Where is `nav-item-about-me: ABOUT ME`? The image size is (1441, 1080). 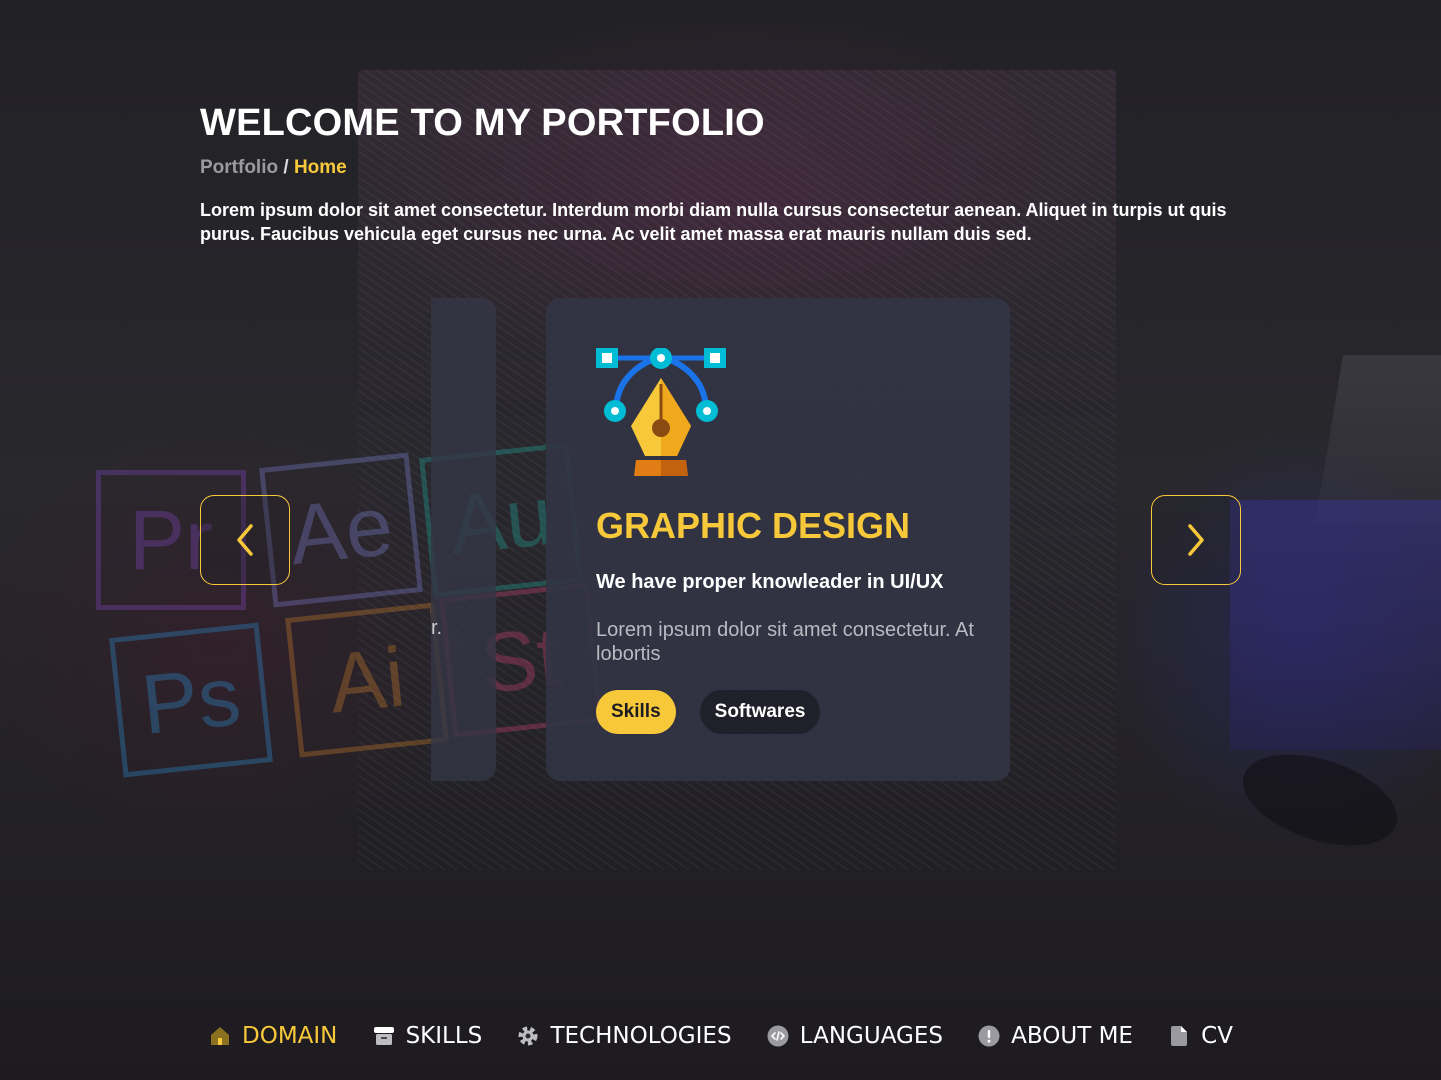 nav-item-about-me: ABOUT ME is located at coordinates (1055, 1036).